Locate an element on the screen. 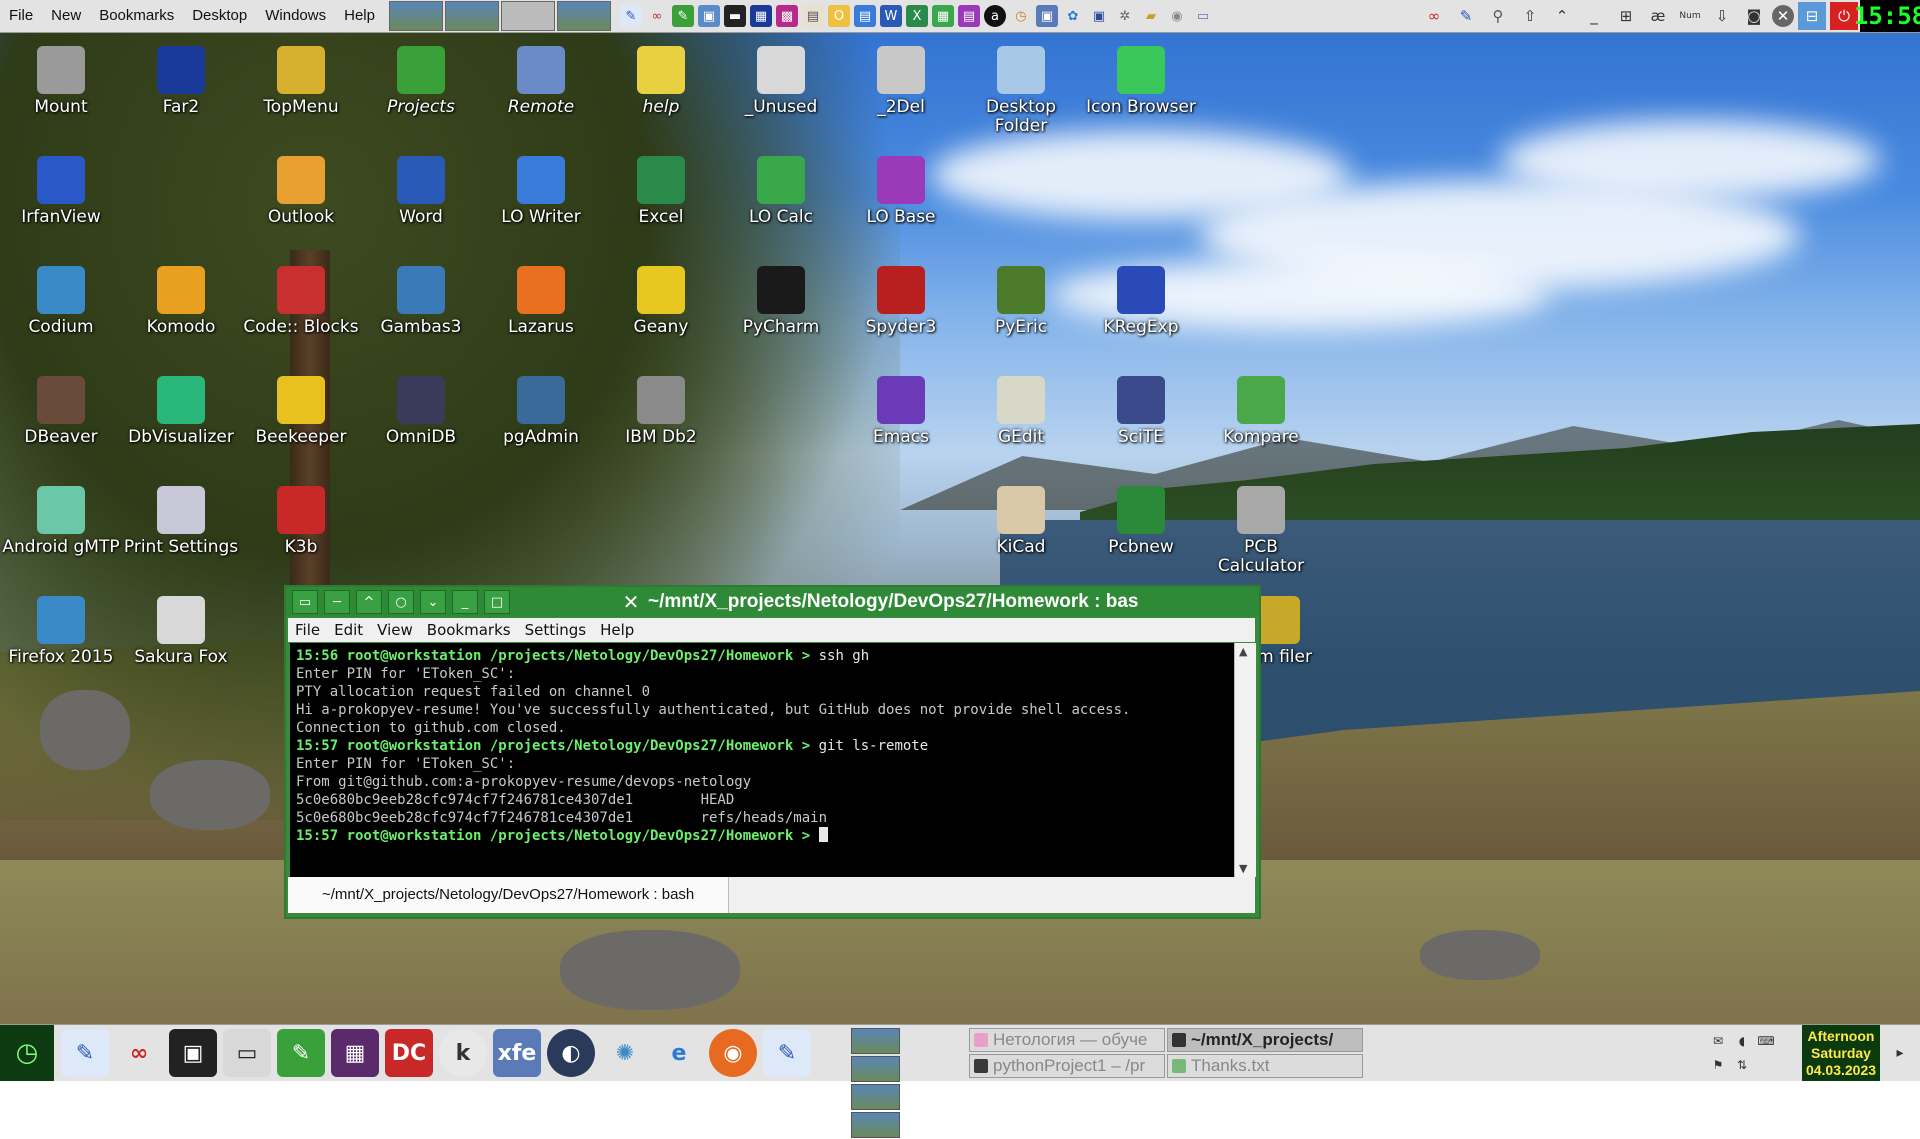 The image size is (1920, 1139). flag-icon: ⚑ is located at coordinates (1718, 1065).